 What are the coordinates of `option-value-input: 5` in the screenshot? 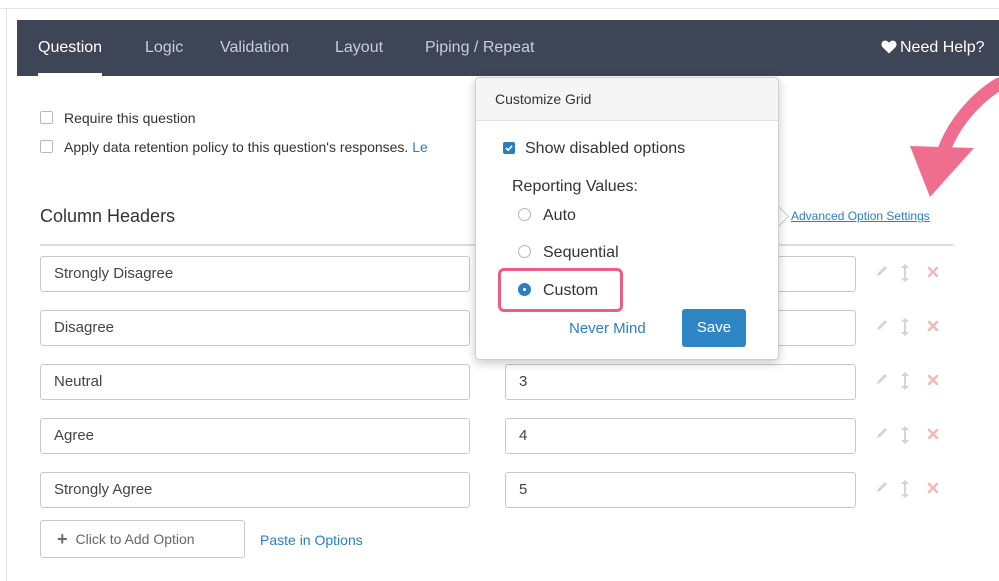 It's located at (680, 490).